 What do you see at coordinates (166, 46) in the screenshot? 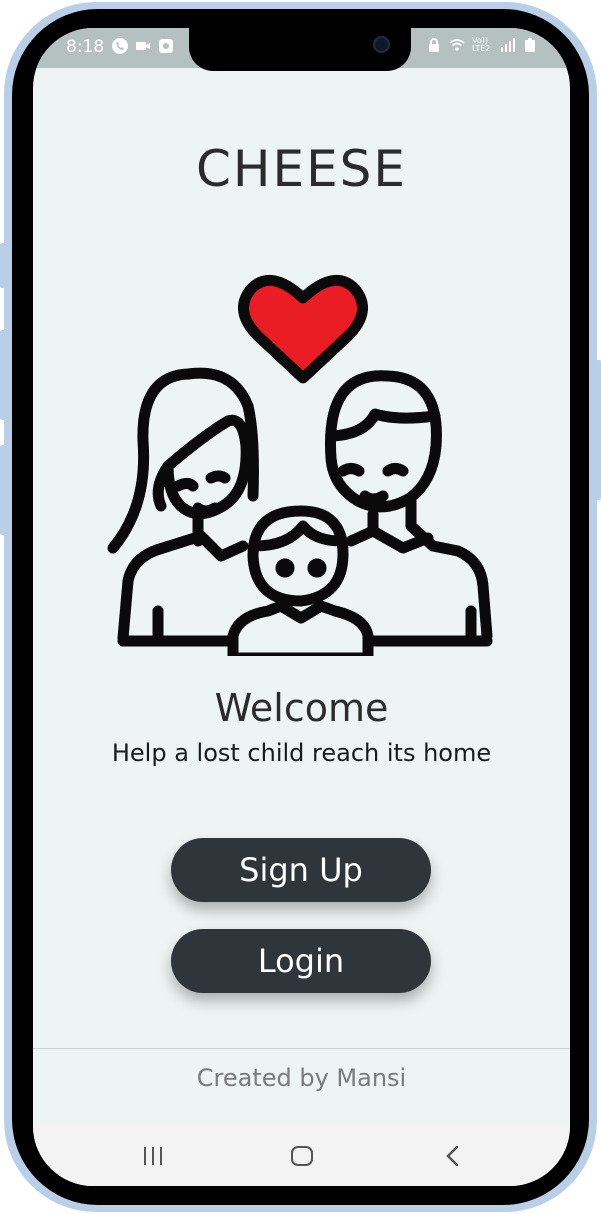
I see `app-icon` at bounding box center [166, 46].